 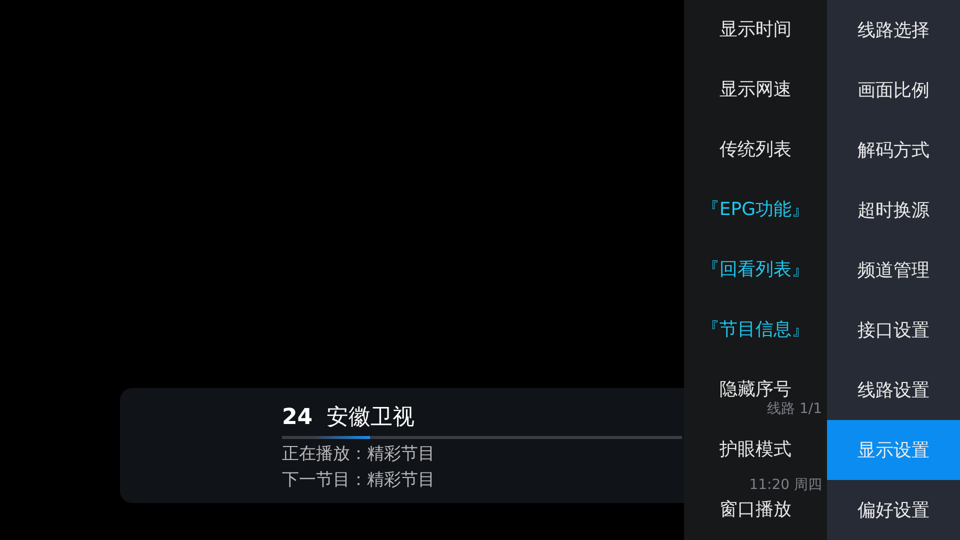 What do you see at coordinates (893, 30) in the screenshot?
I see `menu-category: 线路选择` at bounding box center [893, 30].